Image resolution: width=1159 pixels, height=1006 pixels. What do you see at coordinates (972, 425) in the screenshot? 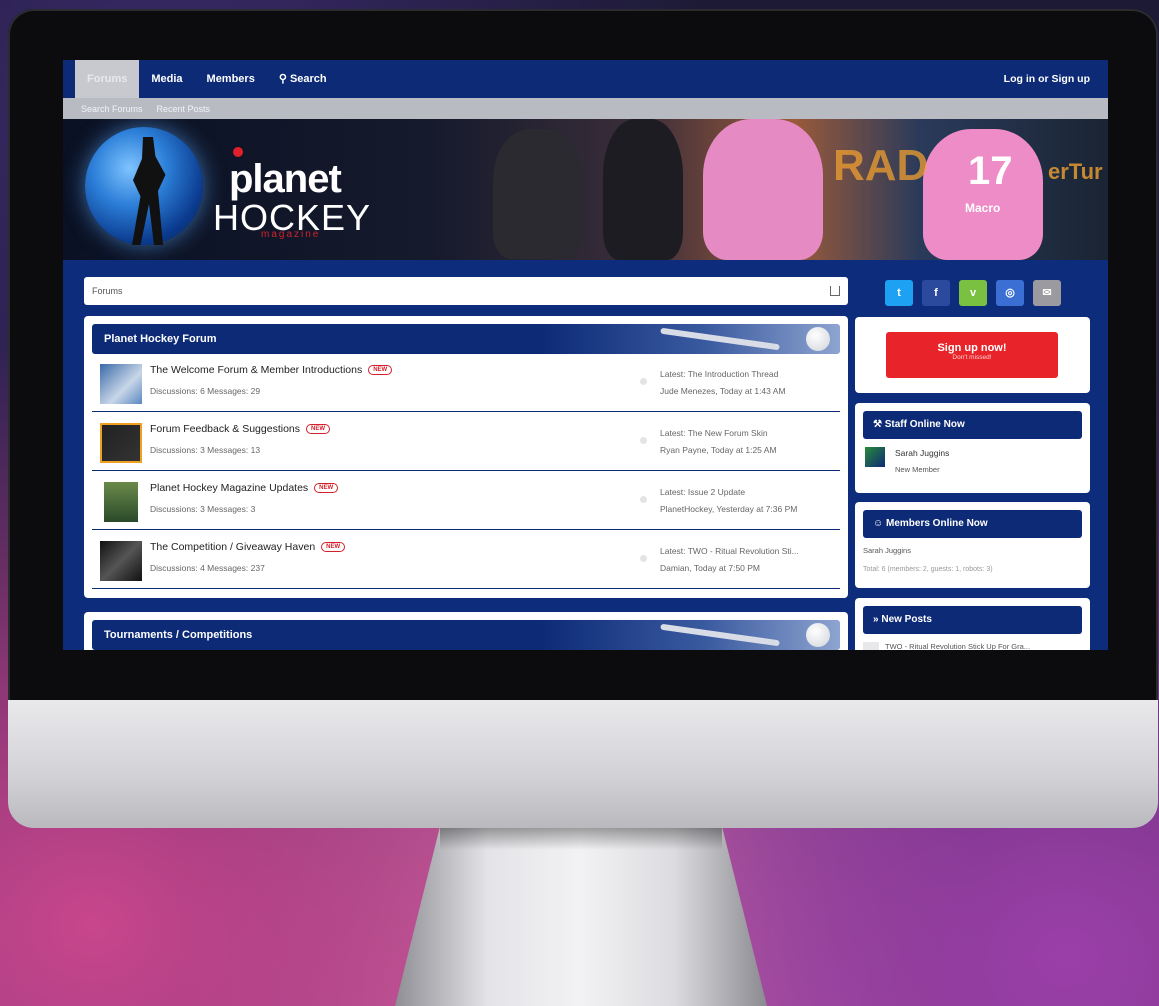
I see `staff-online-header: ⚒ Staff Online Now` at bounding box center [972, 425].